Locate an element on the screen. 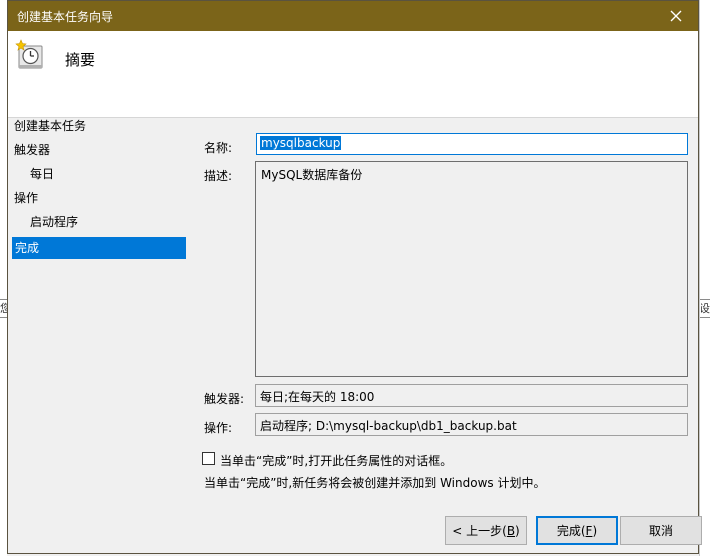  action-value-field: 启动程序; D:\mysql-backup\db1_backup.bat is located at coordinates (471, 424).